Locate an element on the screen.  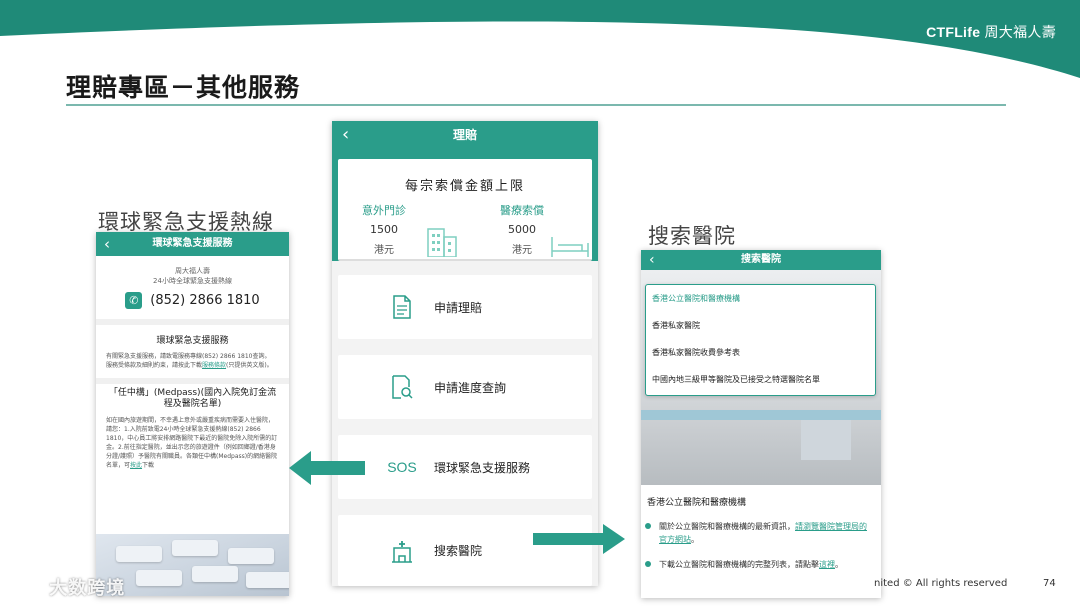
download-list-link: 這裡 is located at coordinates (827, 564).